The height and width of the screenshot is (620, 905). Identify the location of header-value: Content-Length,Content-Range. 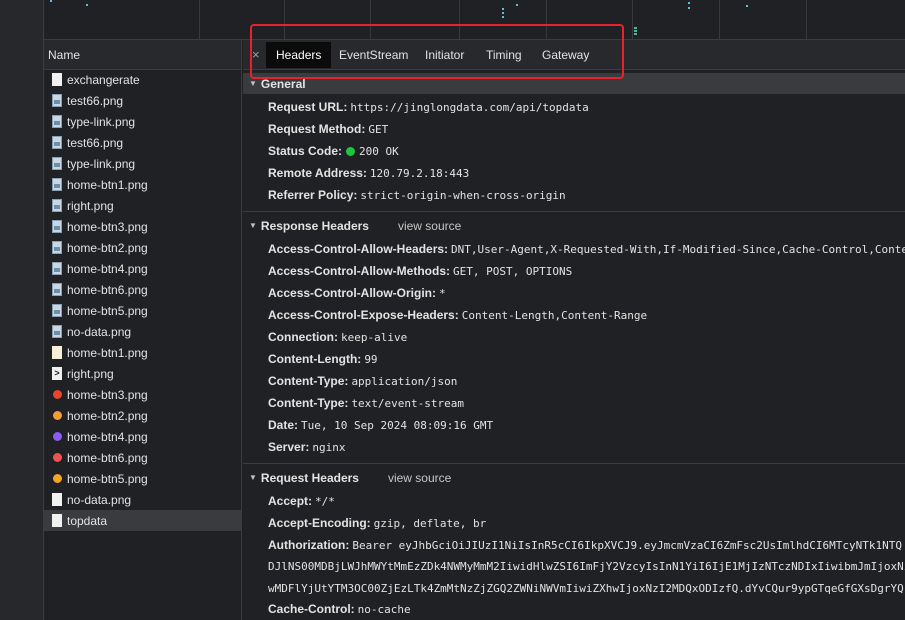
(554, 315).